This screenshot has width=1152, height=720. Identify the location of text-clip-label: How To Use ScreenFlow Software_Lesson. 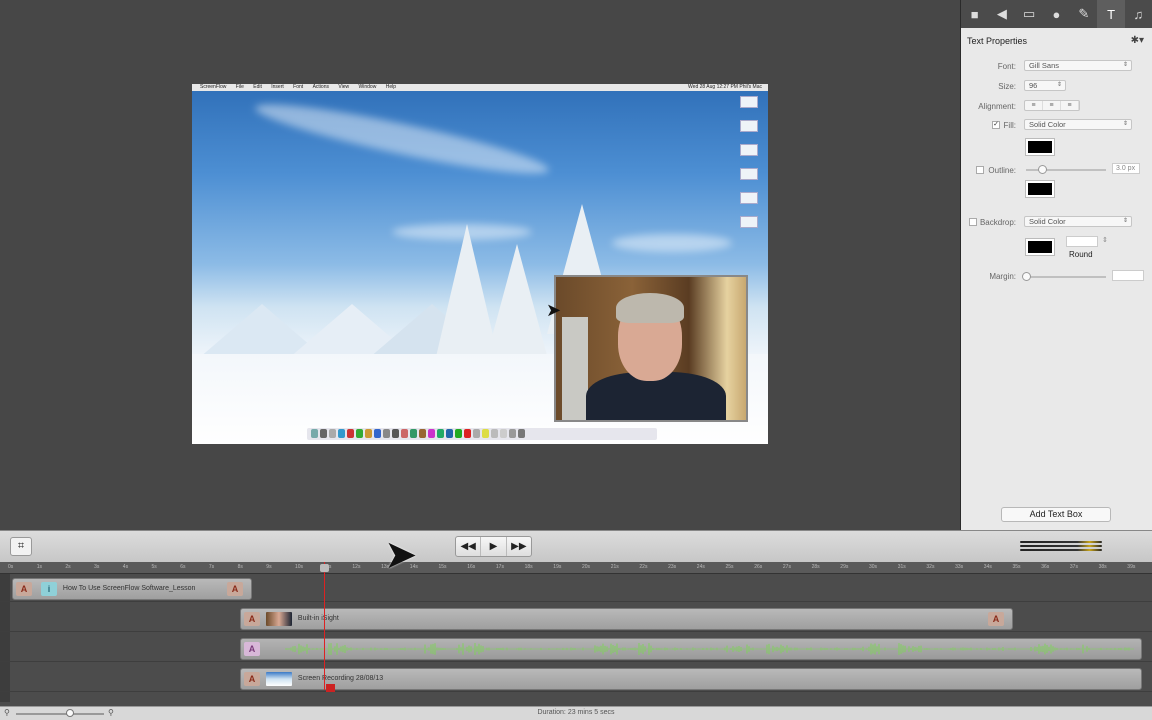
(129, 588).